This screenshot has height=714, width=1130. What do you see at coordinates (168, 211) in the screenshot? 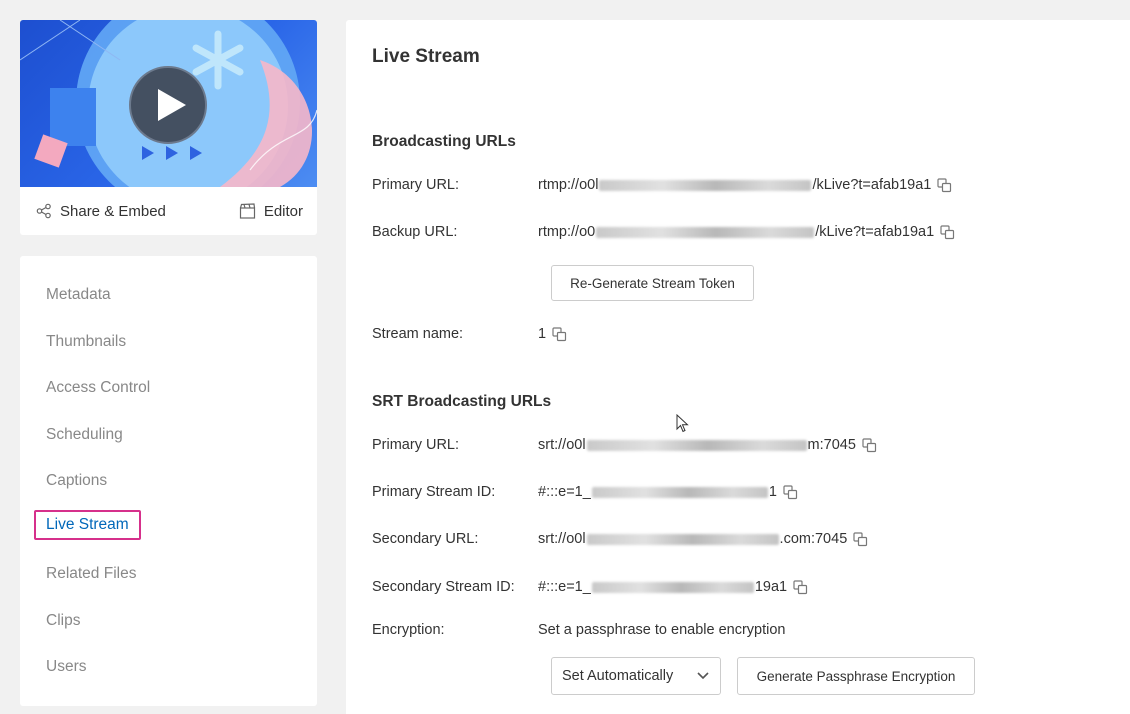
I see `thumbnail-actions: Share & Embed Editor` at bounding box center [168, 211].